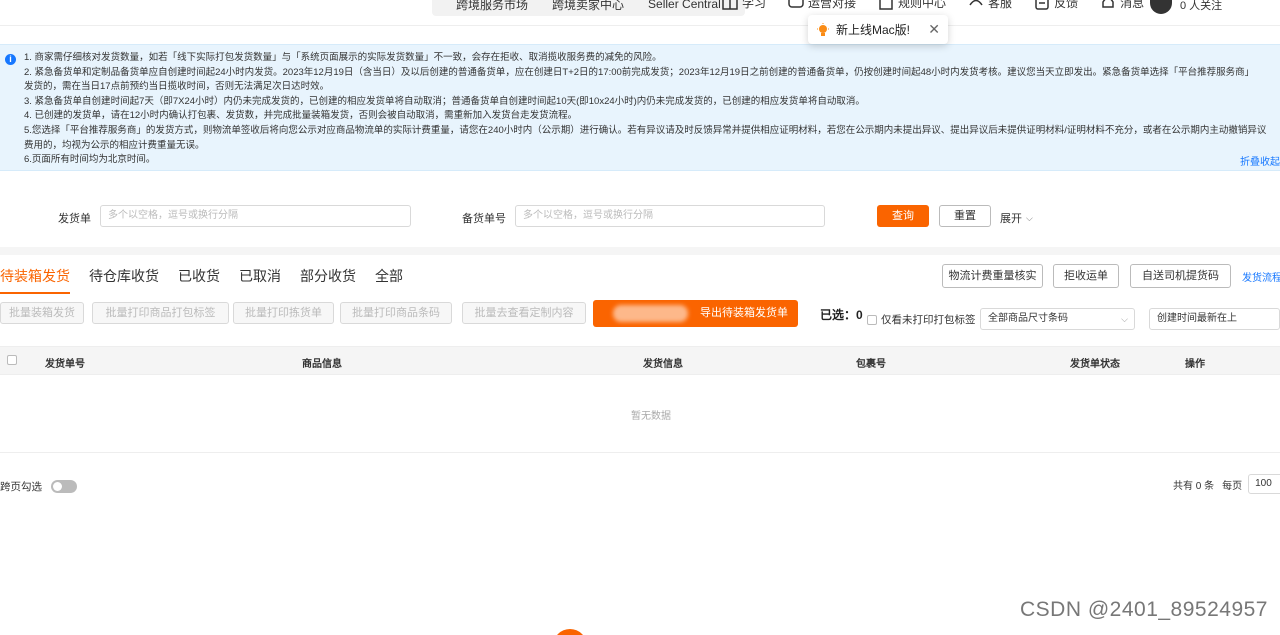 The height and width of the screenshot is (635, 1280). What do you see at coordinates (663, 364) in the screenshot?
I see `th-ship-info: 发货信息` at bounding box center [663, 364].